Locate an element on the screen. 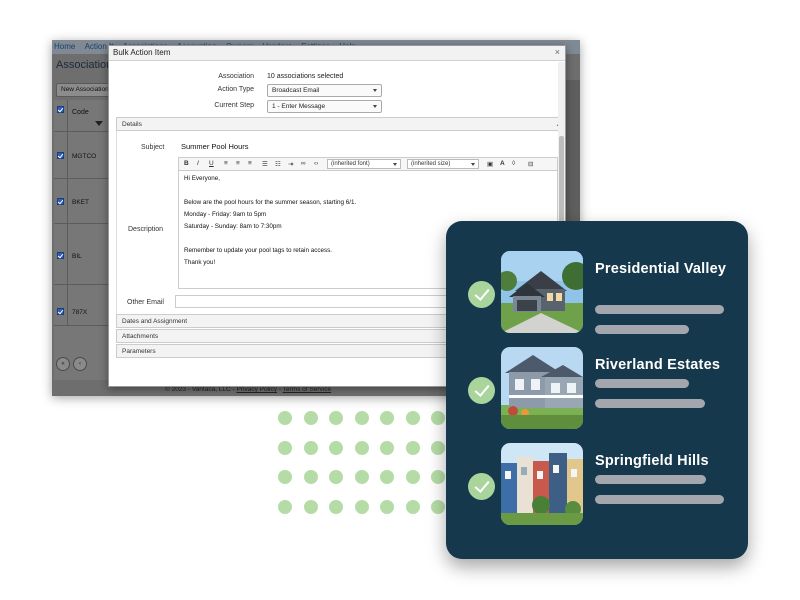  numbered-list-icon: ☷ is located at coordinates (278, 164).